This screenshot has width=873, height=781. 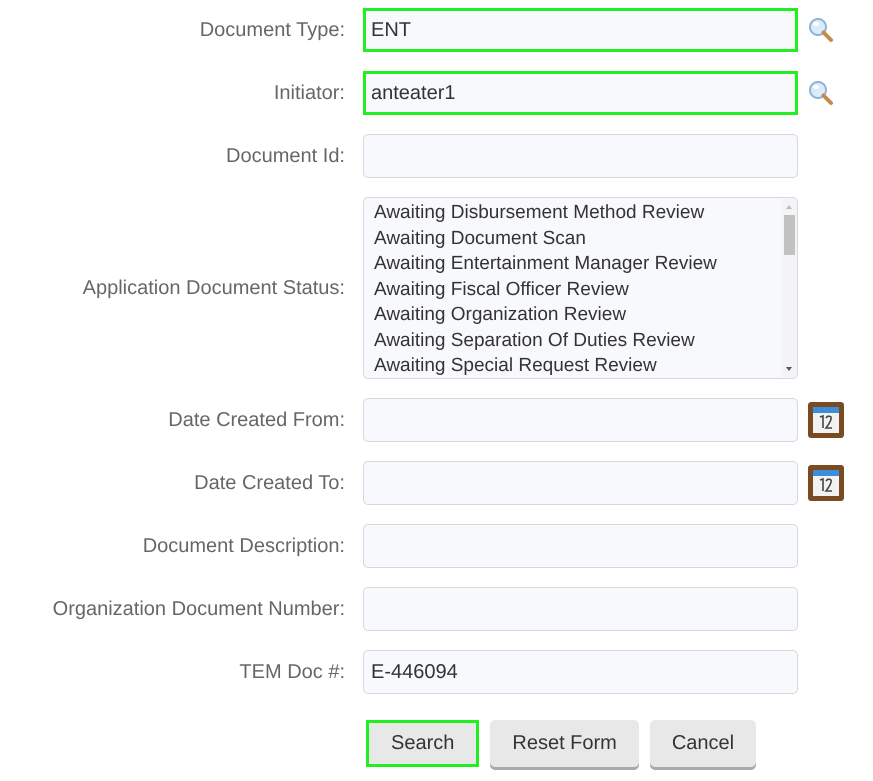 I want to click on form-button: Search, so click(x=423, y=743).